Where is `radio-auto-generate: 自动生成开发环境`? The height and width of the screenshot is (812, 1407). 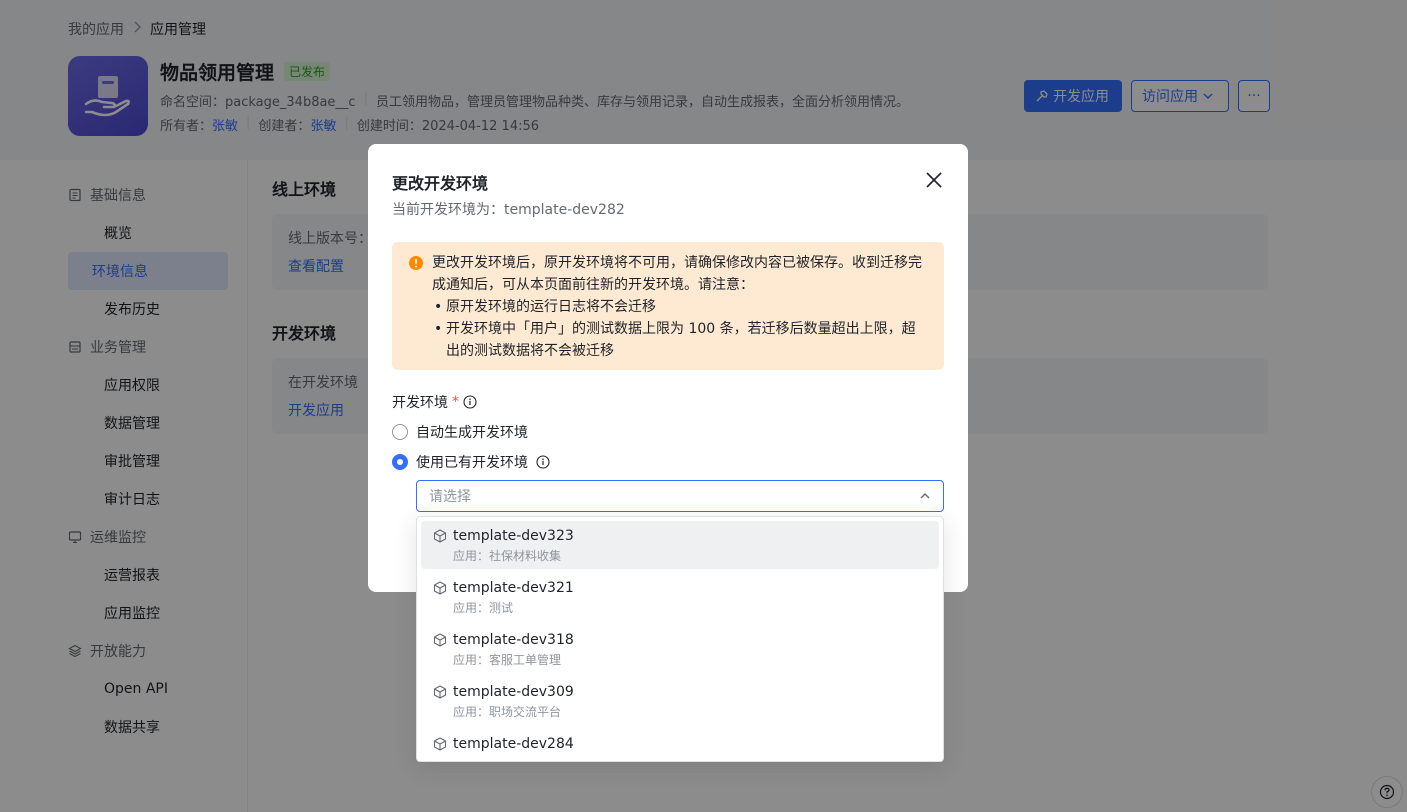
radio-auto-generate: 自动生成开发环境 is located at coordinates (460, 432).